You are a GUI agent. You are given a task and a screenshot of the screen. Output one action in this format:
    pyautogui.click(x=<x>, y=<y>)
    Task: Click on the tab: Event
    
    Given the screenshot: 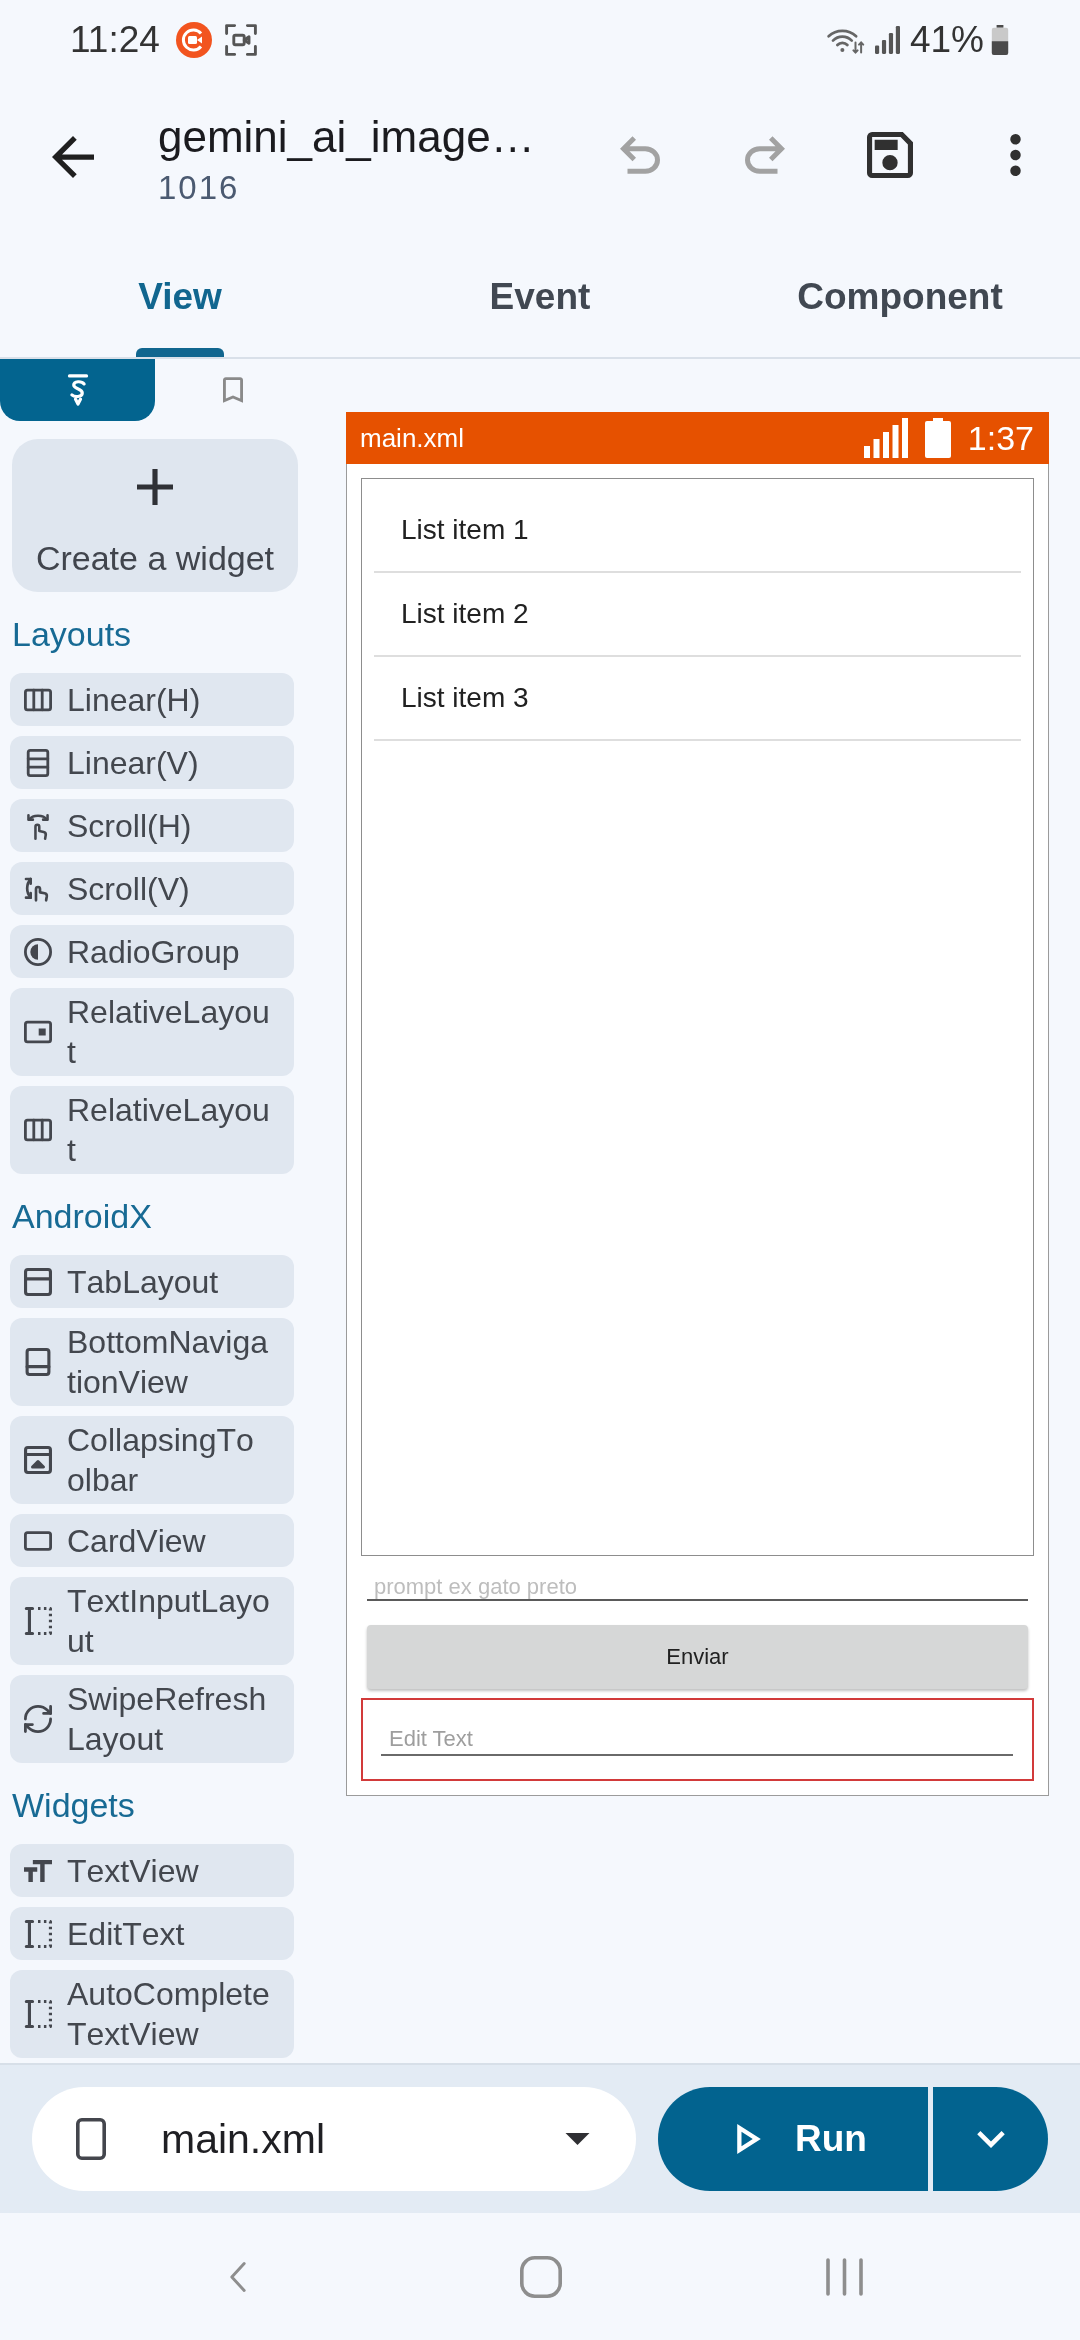 What is the action you would take?
    pyautogui.click(x=540, y=301)
    